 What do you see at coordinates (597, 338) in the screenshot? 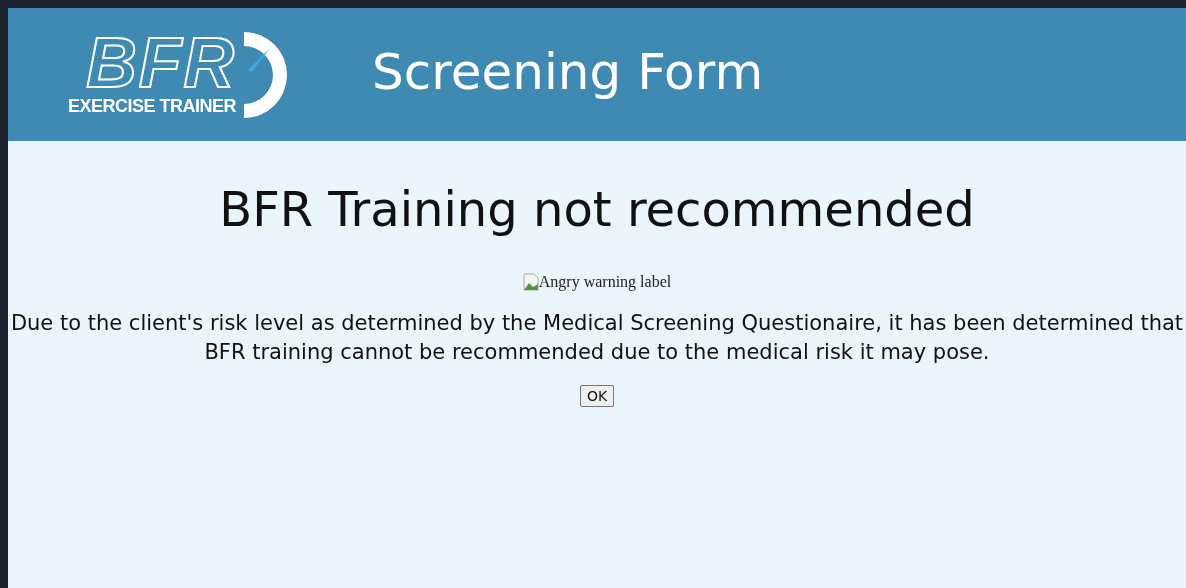
I see `warning-message: Due to the client's risk level as determined by the Medical Screening Questionaire, it has been determined that BFR training cannot be recommended due to the medical risk it may pose.` at bounding box center [597, 338].